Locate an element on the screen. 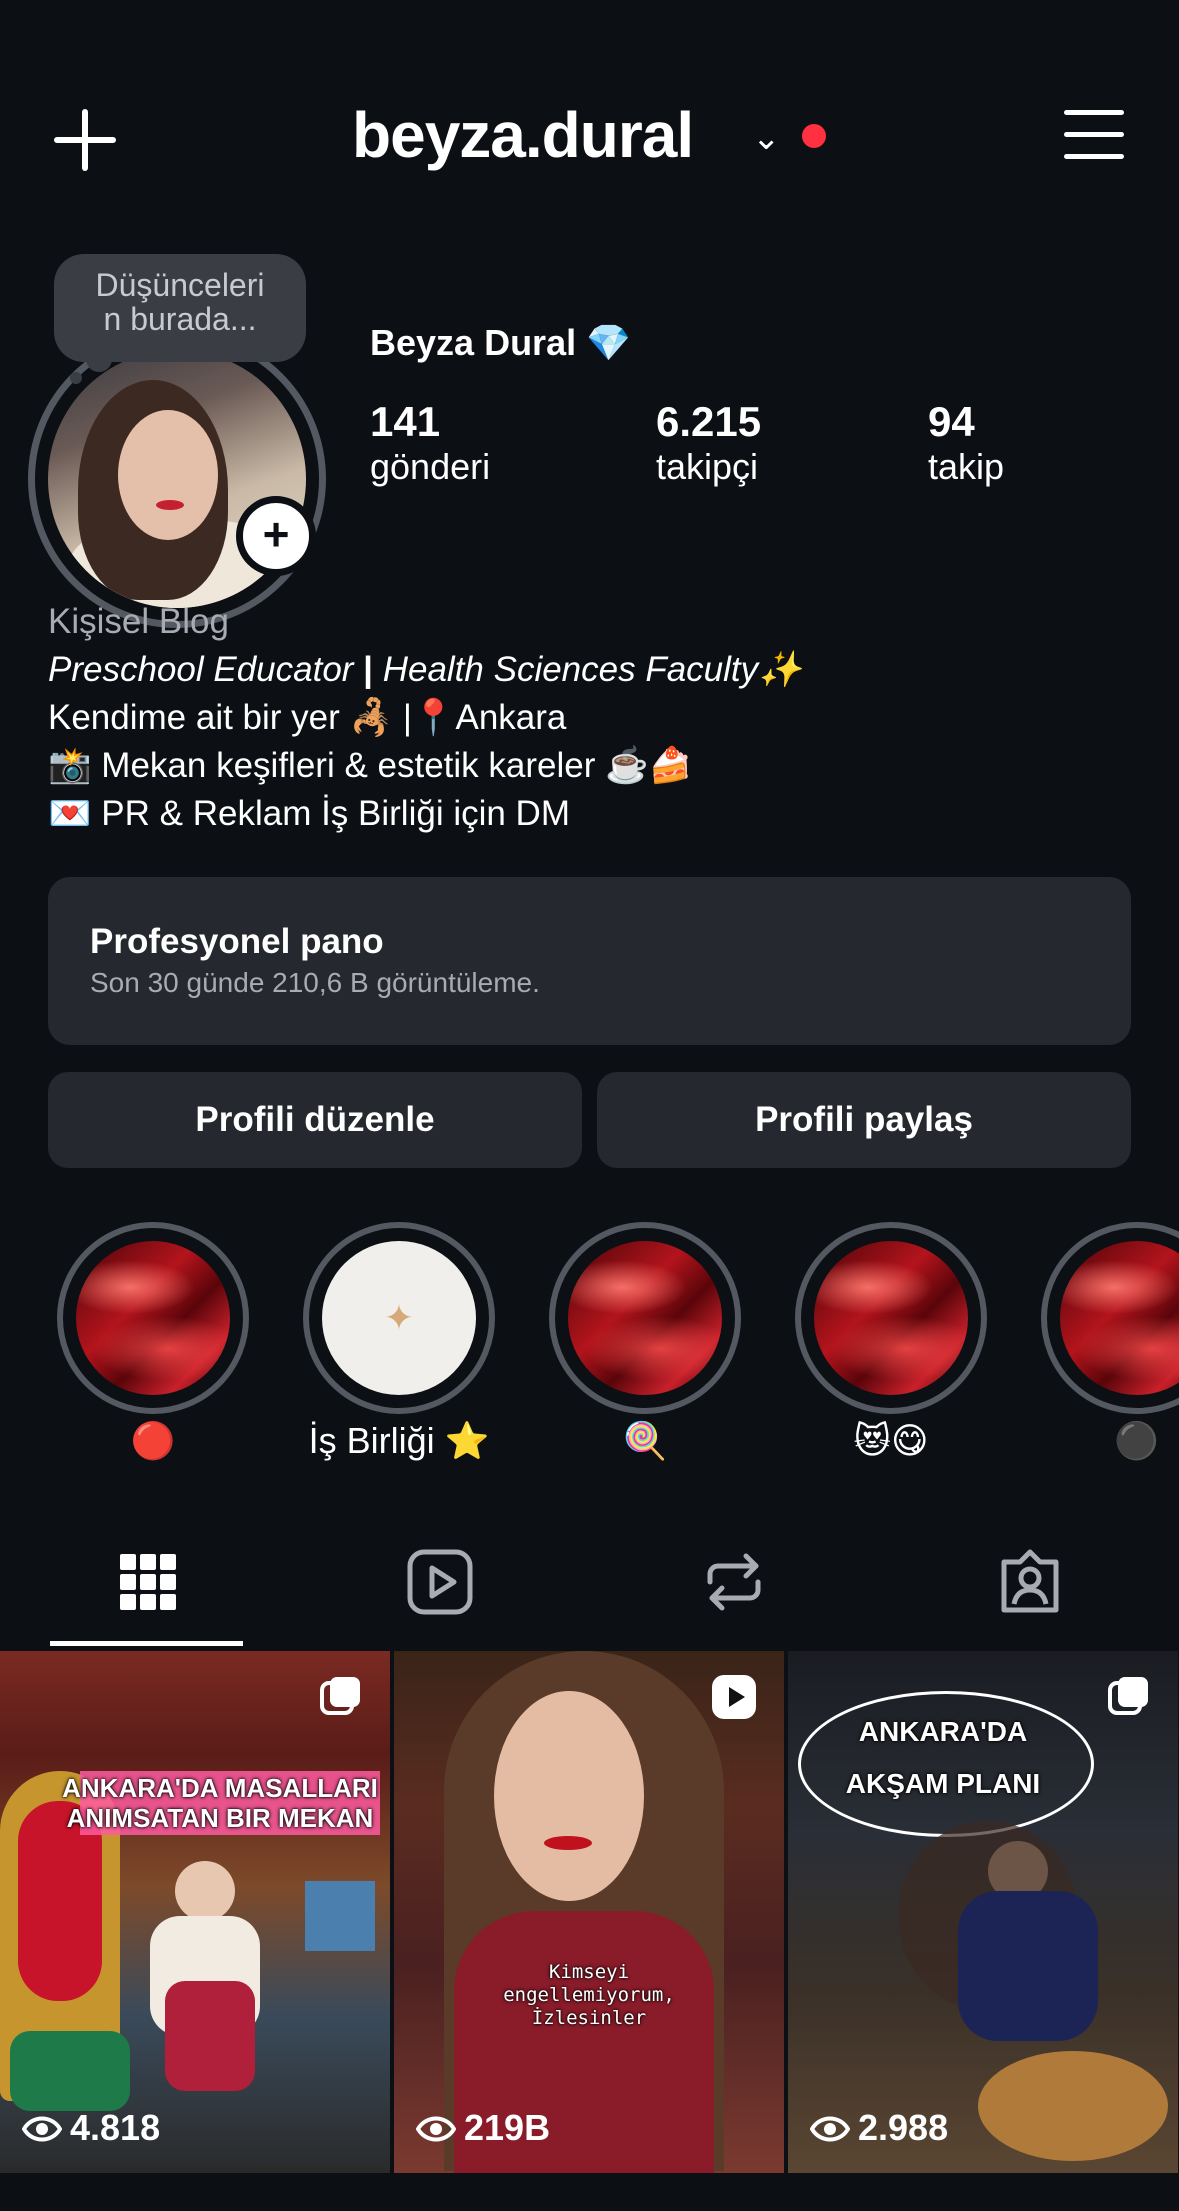 This screenshot has height=2211, width=1179. share-profile-button: Profili paylaş is located at coordinates (864, 1120).